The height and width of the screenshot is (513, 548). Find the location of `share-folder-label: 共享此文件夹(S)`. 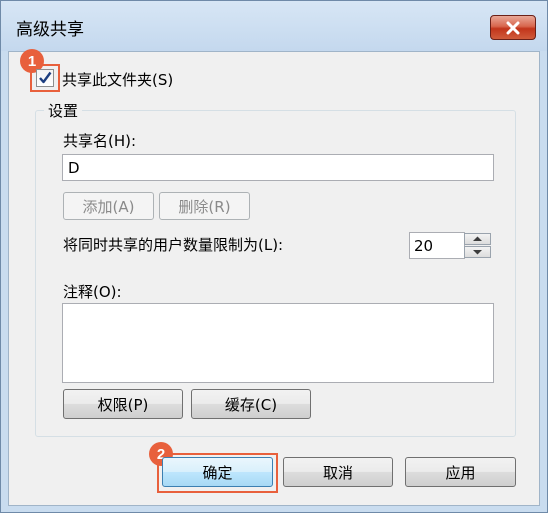

share-folder-label: 共享此文件夹(S) is located at coordinates (118, 80).